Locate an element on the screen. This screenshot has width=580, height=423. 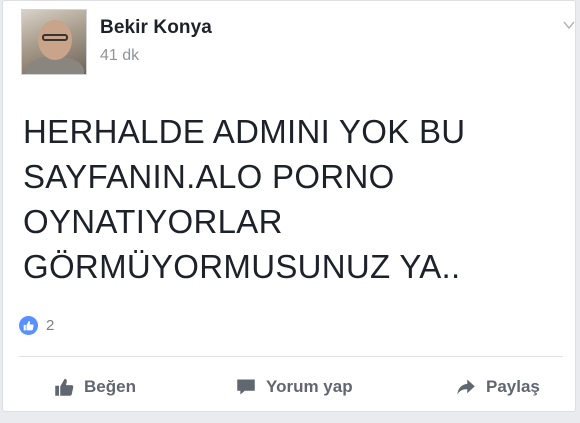
like-label: Beğen is located at coordinates (110, 386).